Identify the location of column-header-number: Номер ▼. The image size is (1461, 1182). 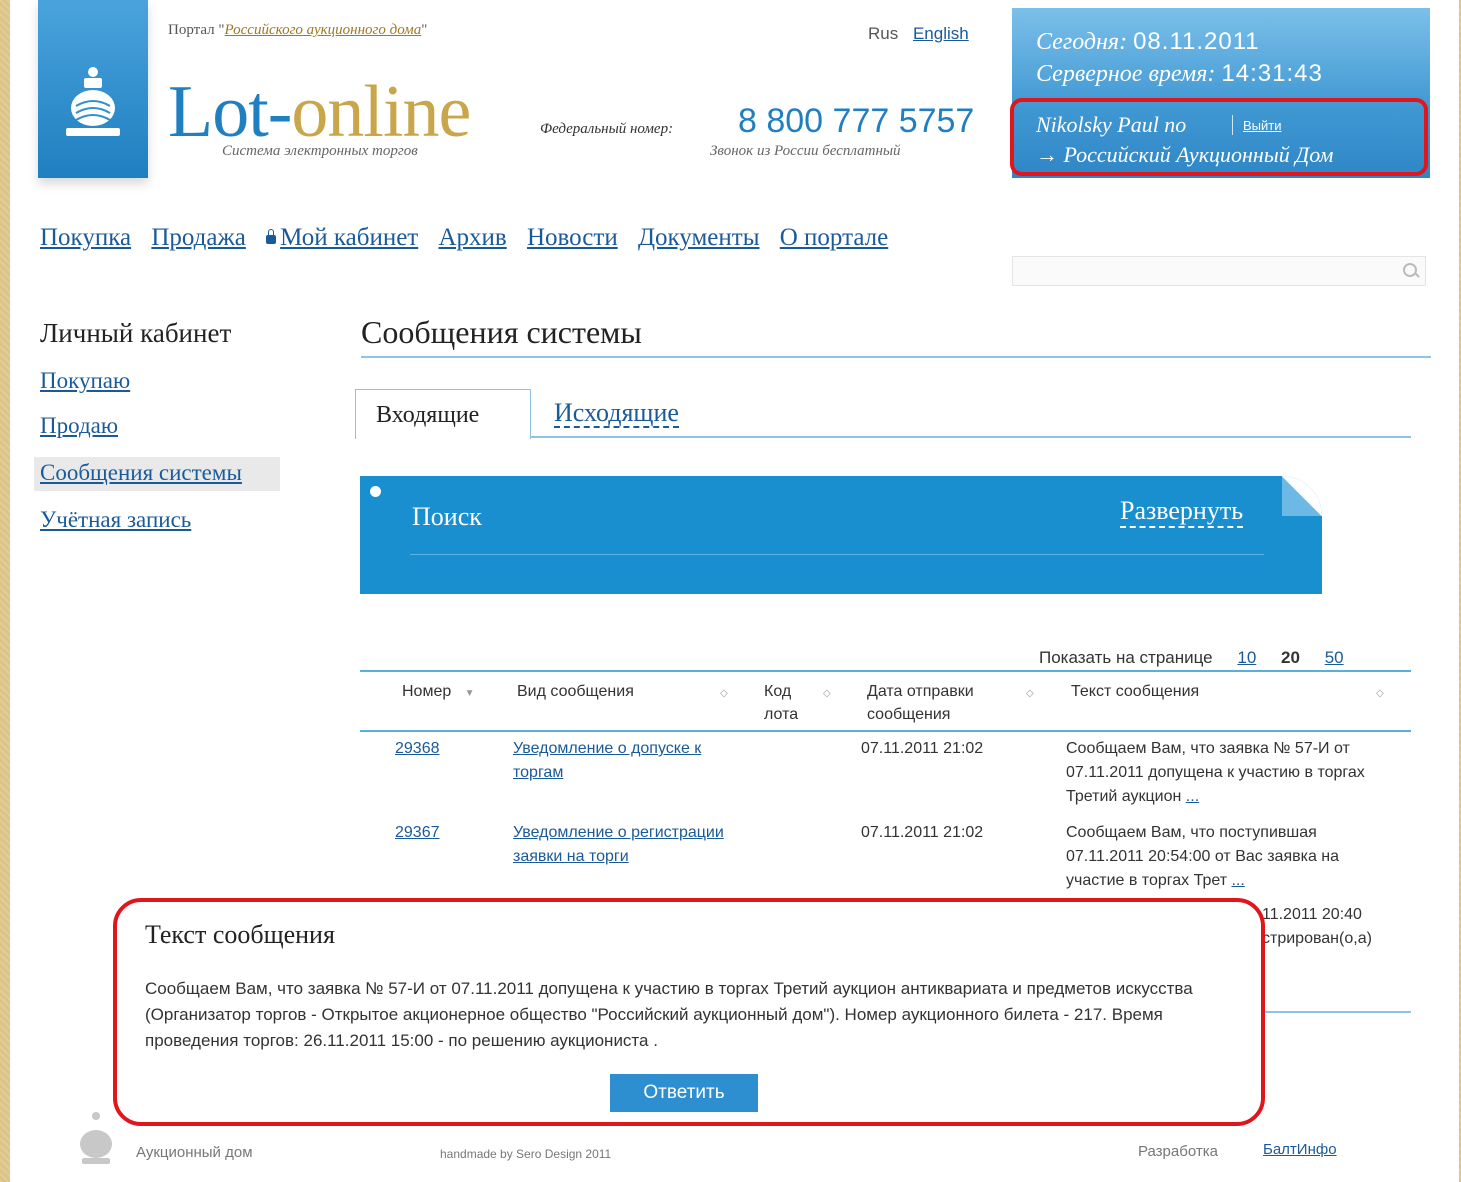
(438, 692).